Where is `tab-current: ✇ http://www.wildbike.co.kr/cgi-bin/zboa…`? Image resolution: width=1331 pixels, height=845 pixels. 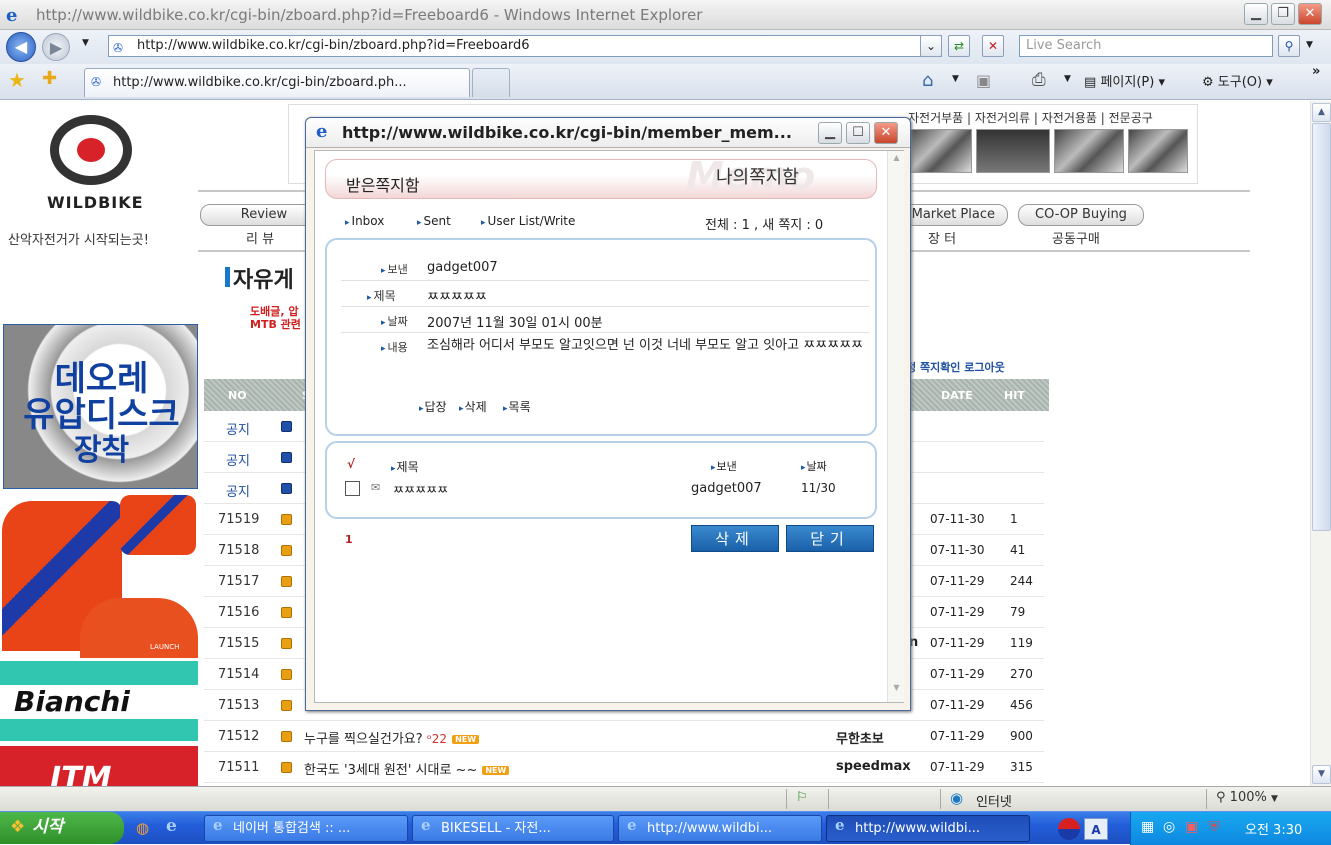
tab-current: ✇ http://www.wildbike.co.kr/cgi-bin/zboa… is located at coordinates (277, 82).